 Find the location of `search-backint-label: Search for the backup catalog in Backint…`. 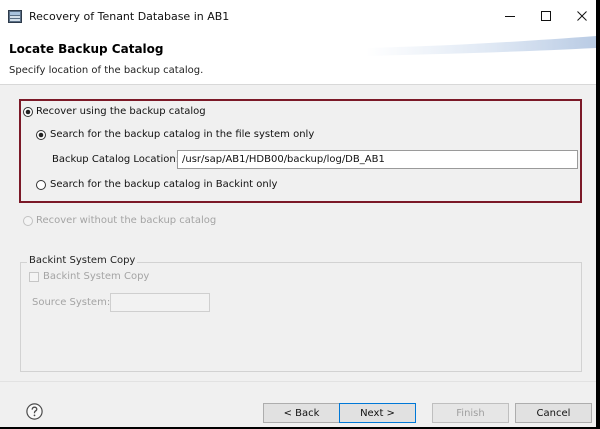

search-backint-label: Search for the backup catalog in Backint… is located at coordinates (163, 184).